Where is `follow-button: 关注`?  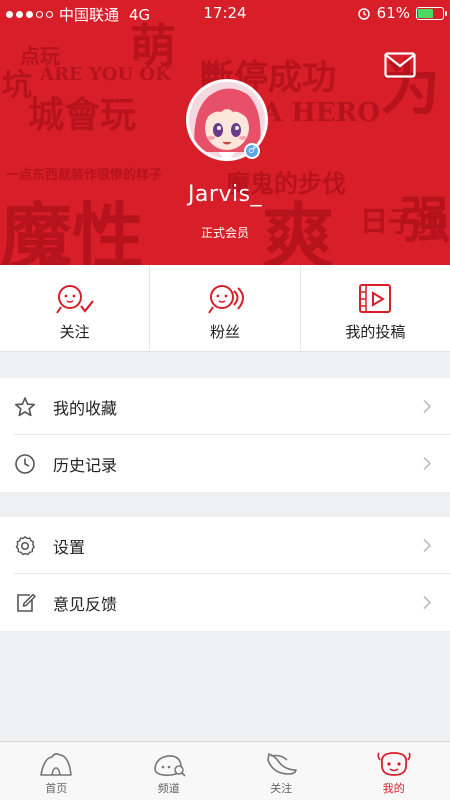
follow-button: 关注 is located at coordinates (75, 308).